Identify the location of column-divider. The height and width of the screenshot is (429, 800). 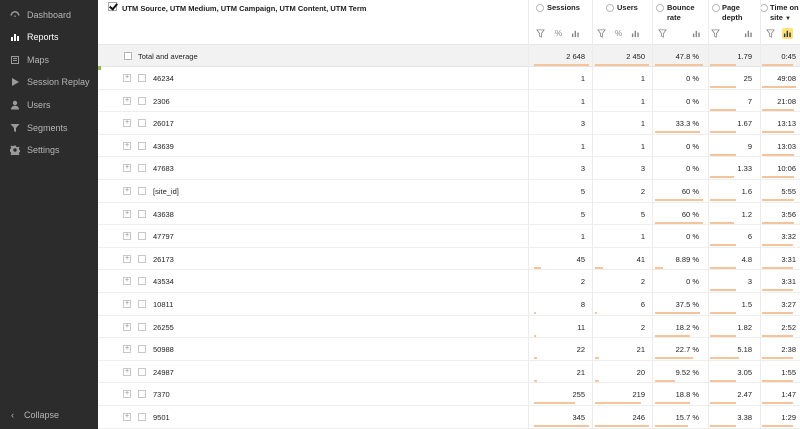
(760, 214).